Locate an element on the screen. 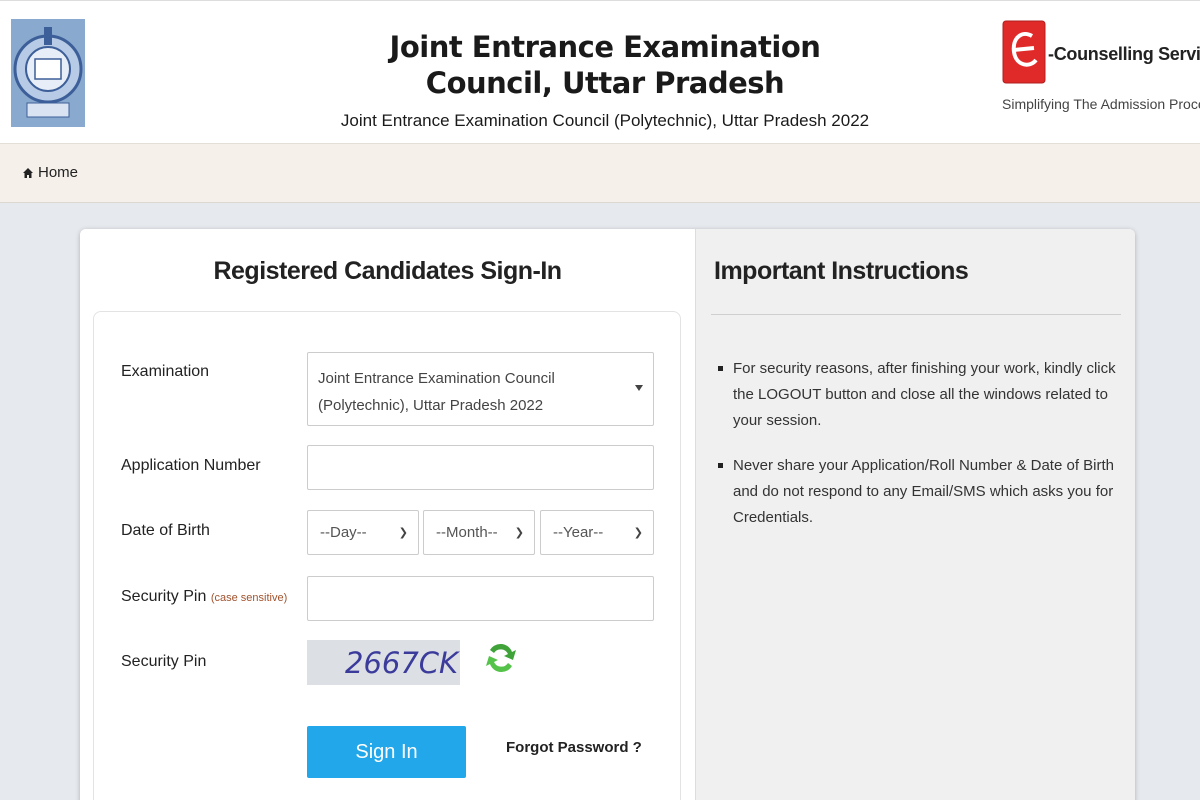 The height and width of the screenshot is (800, 1200). dob-year-select: --Year-- ❯ is located at coordinates (597, 532).